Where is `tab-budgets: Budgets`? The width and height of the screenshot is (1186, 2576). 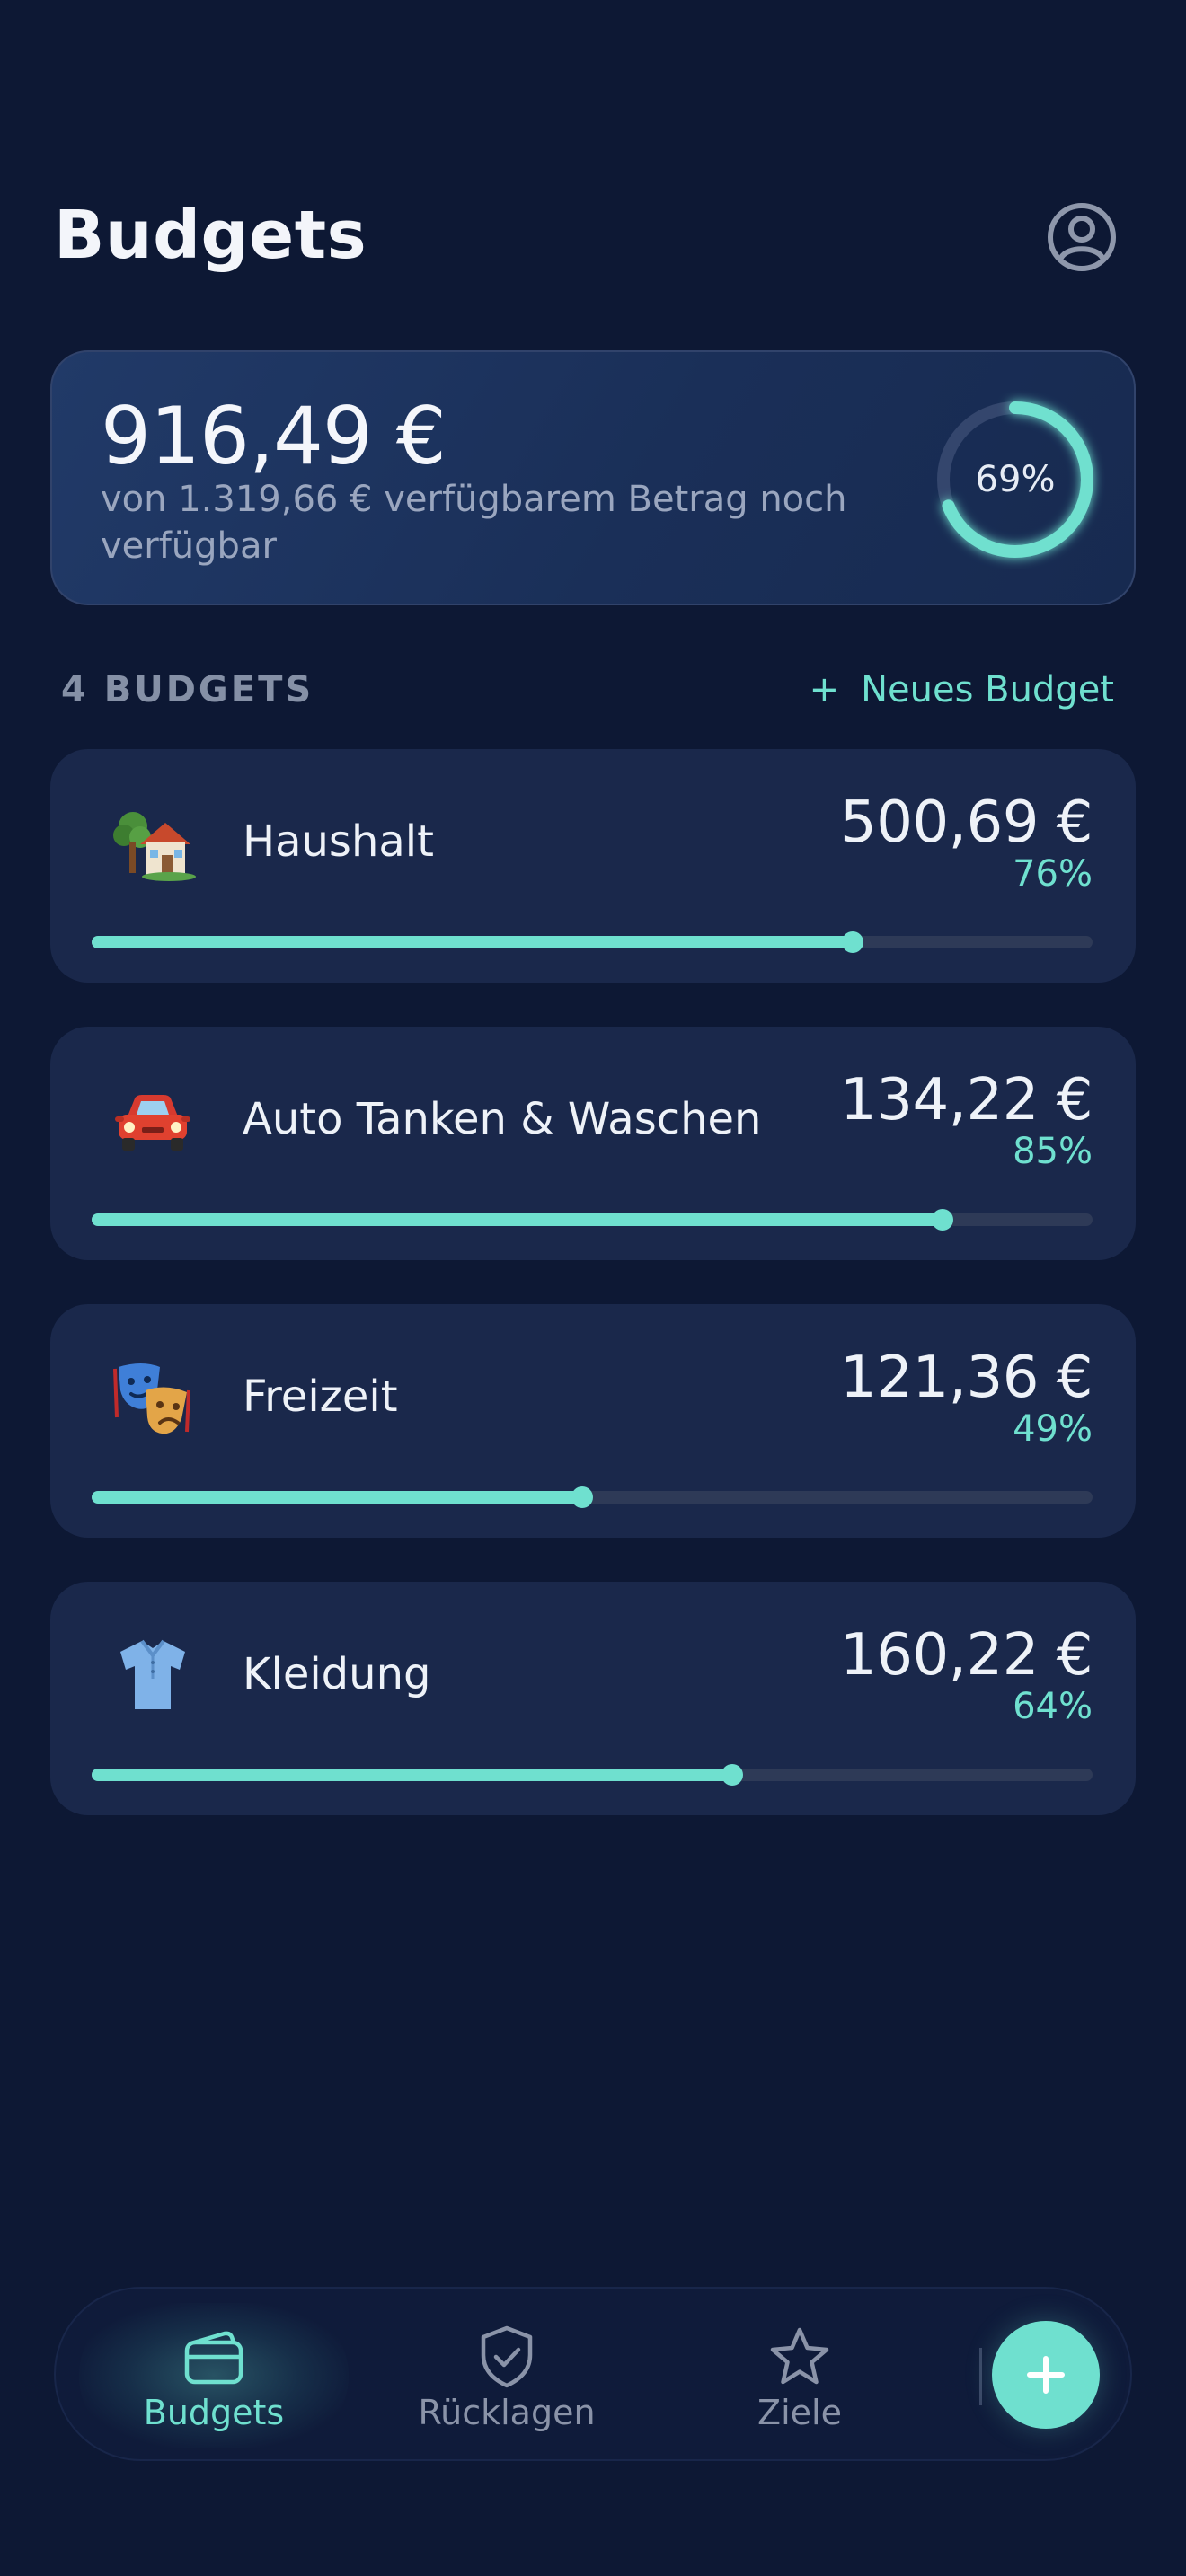
tab-budgets: Budgets is located at coordinates (214, 2376).